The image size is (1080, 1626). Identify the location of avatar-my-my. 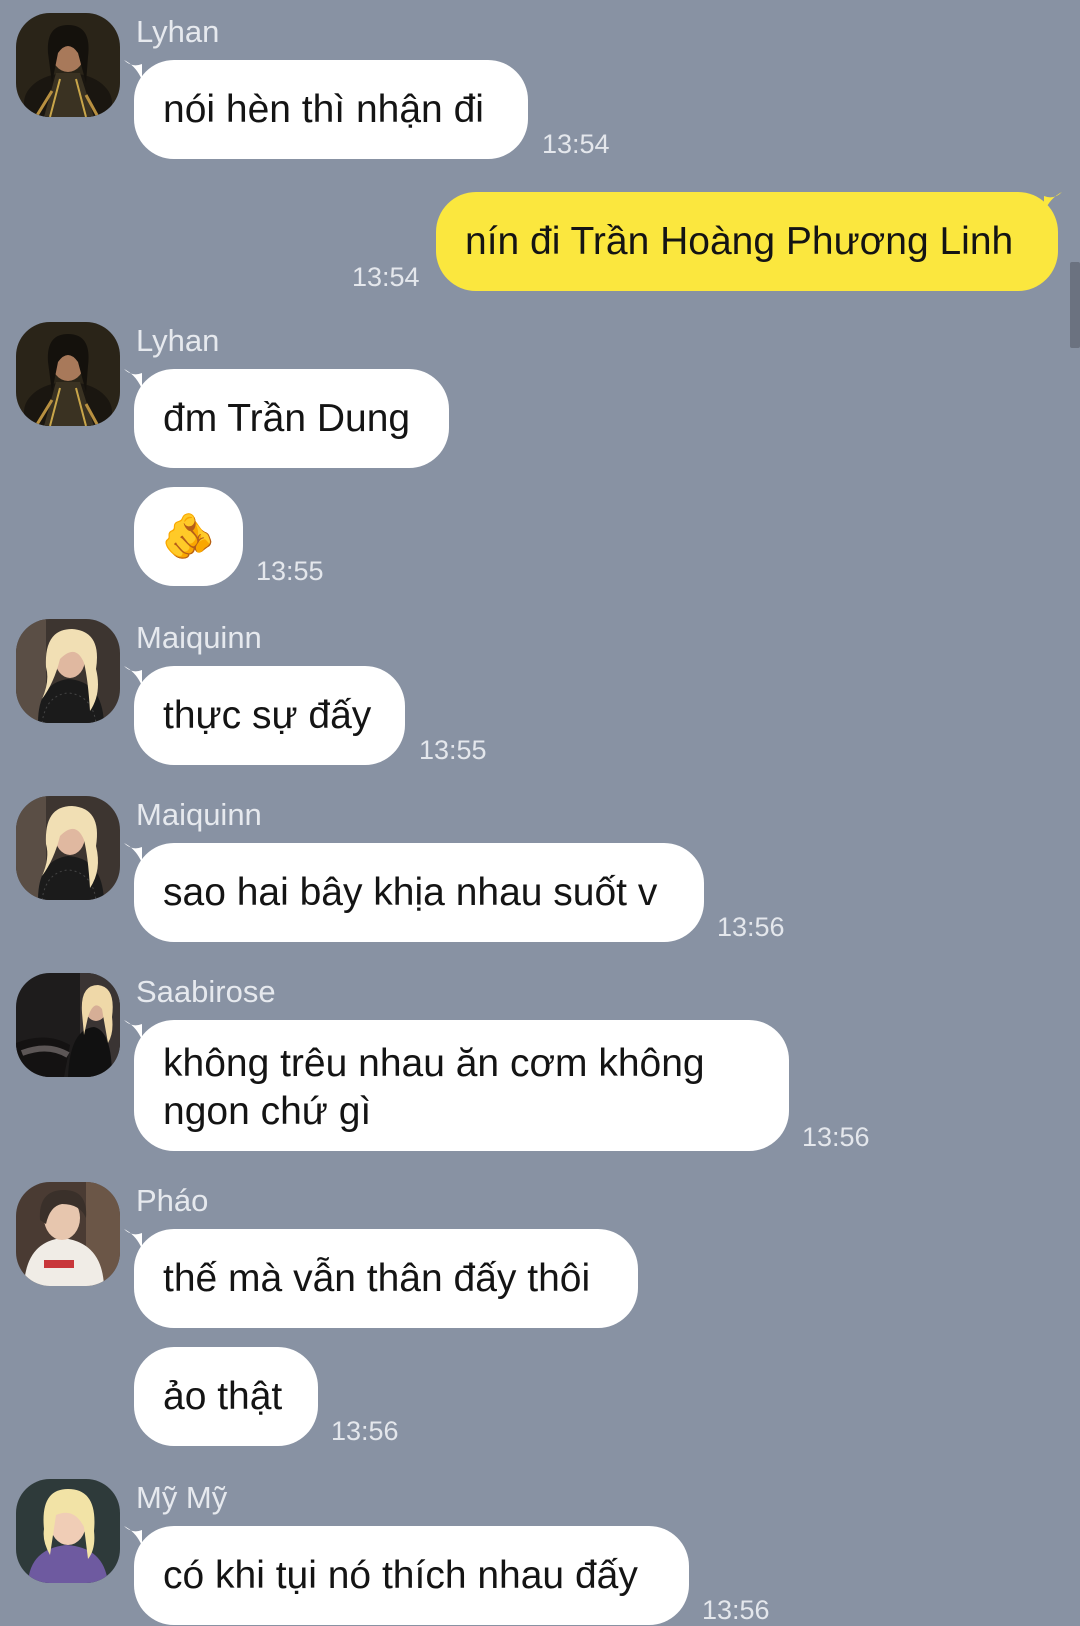
(68, 1531).